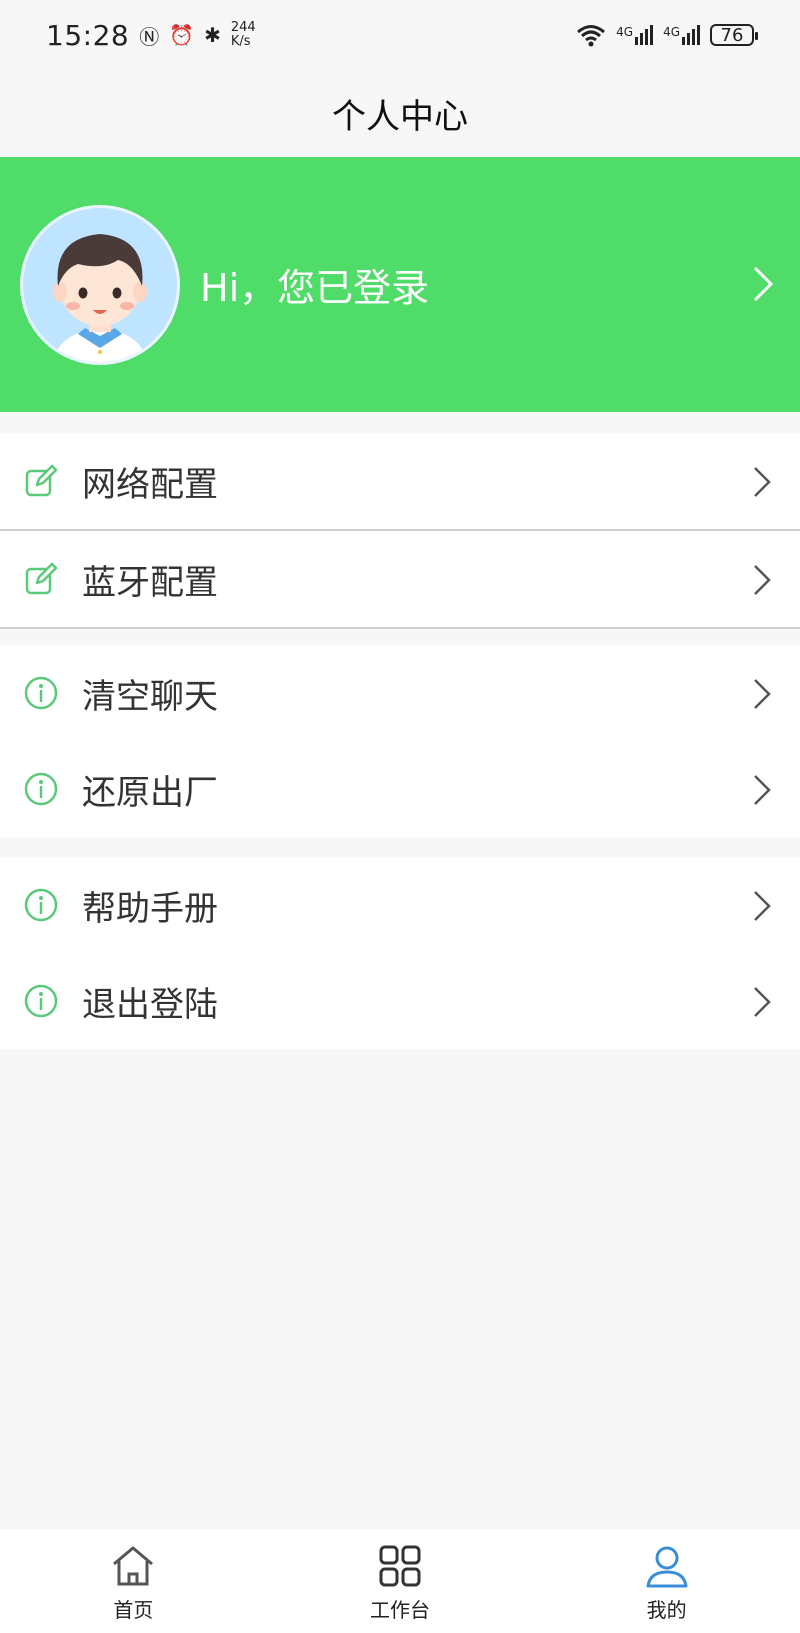 The width and height of the screenshot is (800, 1633). What do you see at coordinates (133, 1610) in the screenshot?
I see `tab-label: 首页` at bounding box center [133, 1610].